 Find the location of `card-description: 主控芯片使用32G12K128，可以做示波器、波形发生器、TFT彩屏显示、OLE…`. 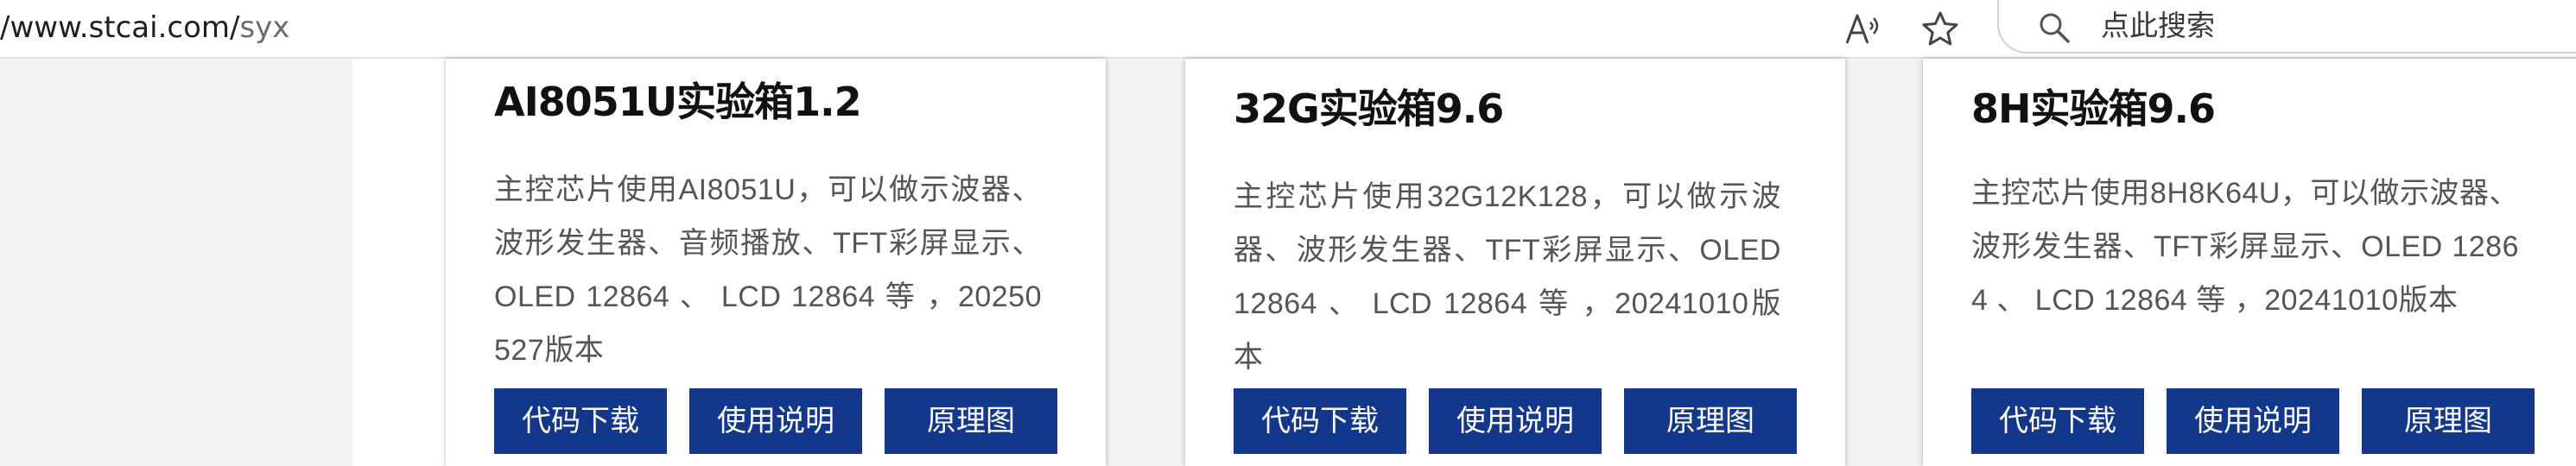

card-description: 主控芯片使用32G12K128，可以做示波器、波形发生器、TFT彩屏显示、OLE… is located at coordinates (1507, 277).